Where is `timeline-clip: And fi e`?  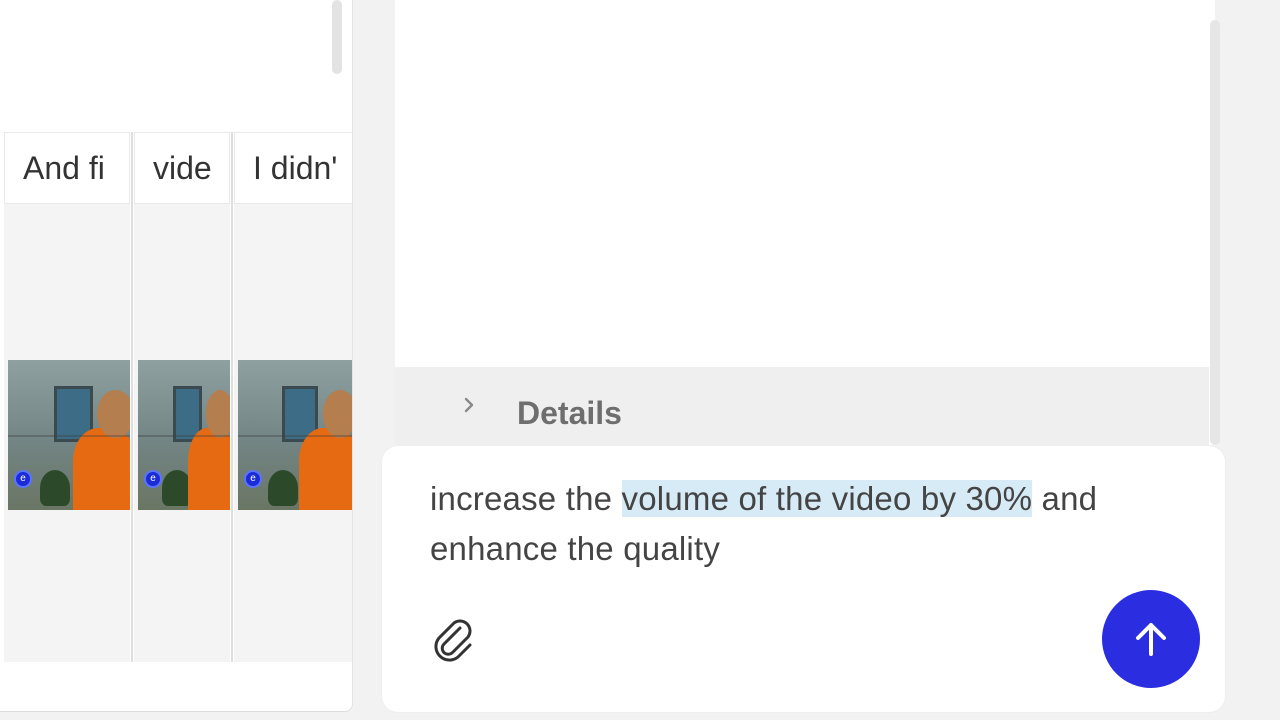
timeline-clip: And fi e is located at coordinates (67, 397).